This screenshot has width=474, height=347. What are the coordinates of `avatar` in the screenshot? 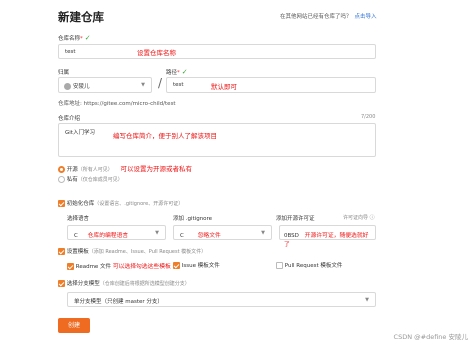 It's located at (67, 86).